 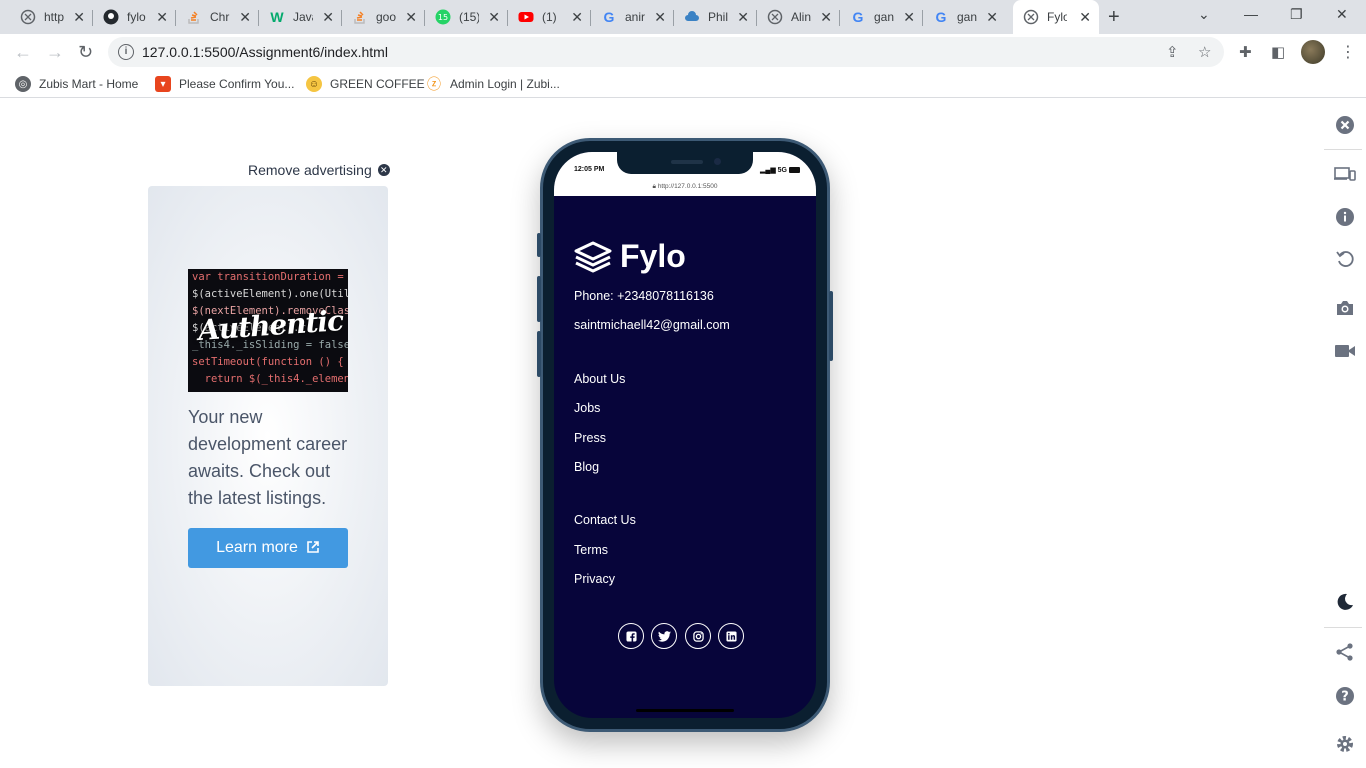 What do you see at coordinates (1345, 351) in the screenshot?
I see `video-icon` at bounding box center [1345, 351].